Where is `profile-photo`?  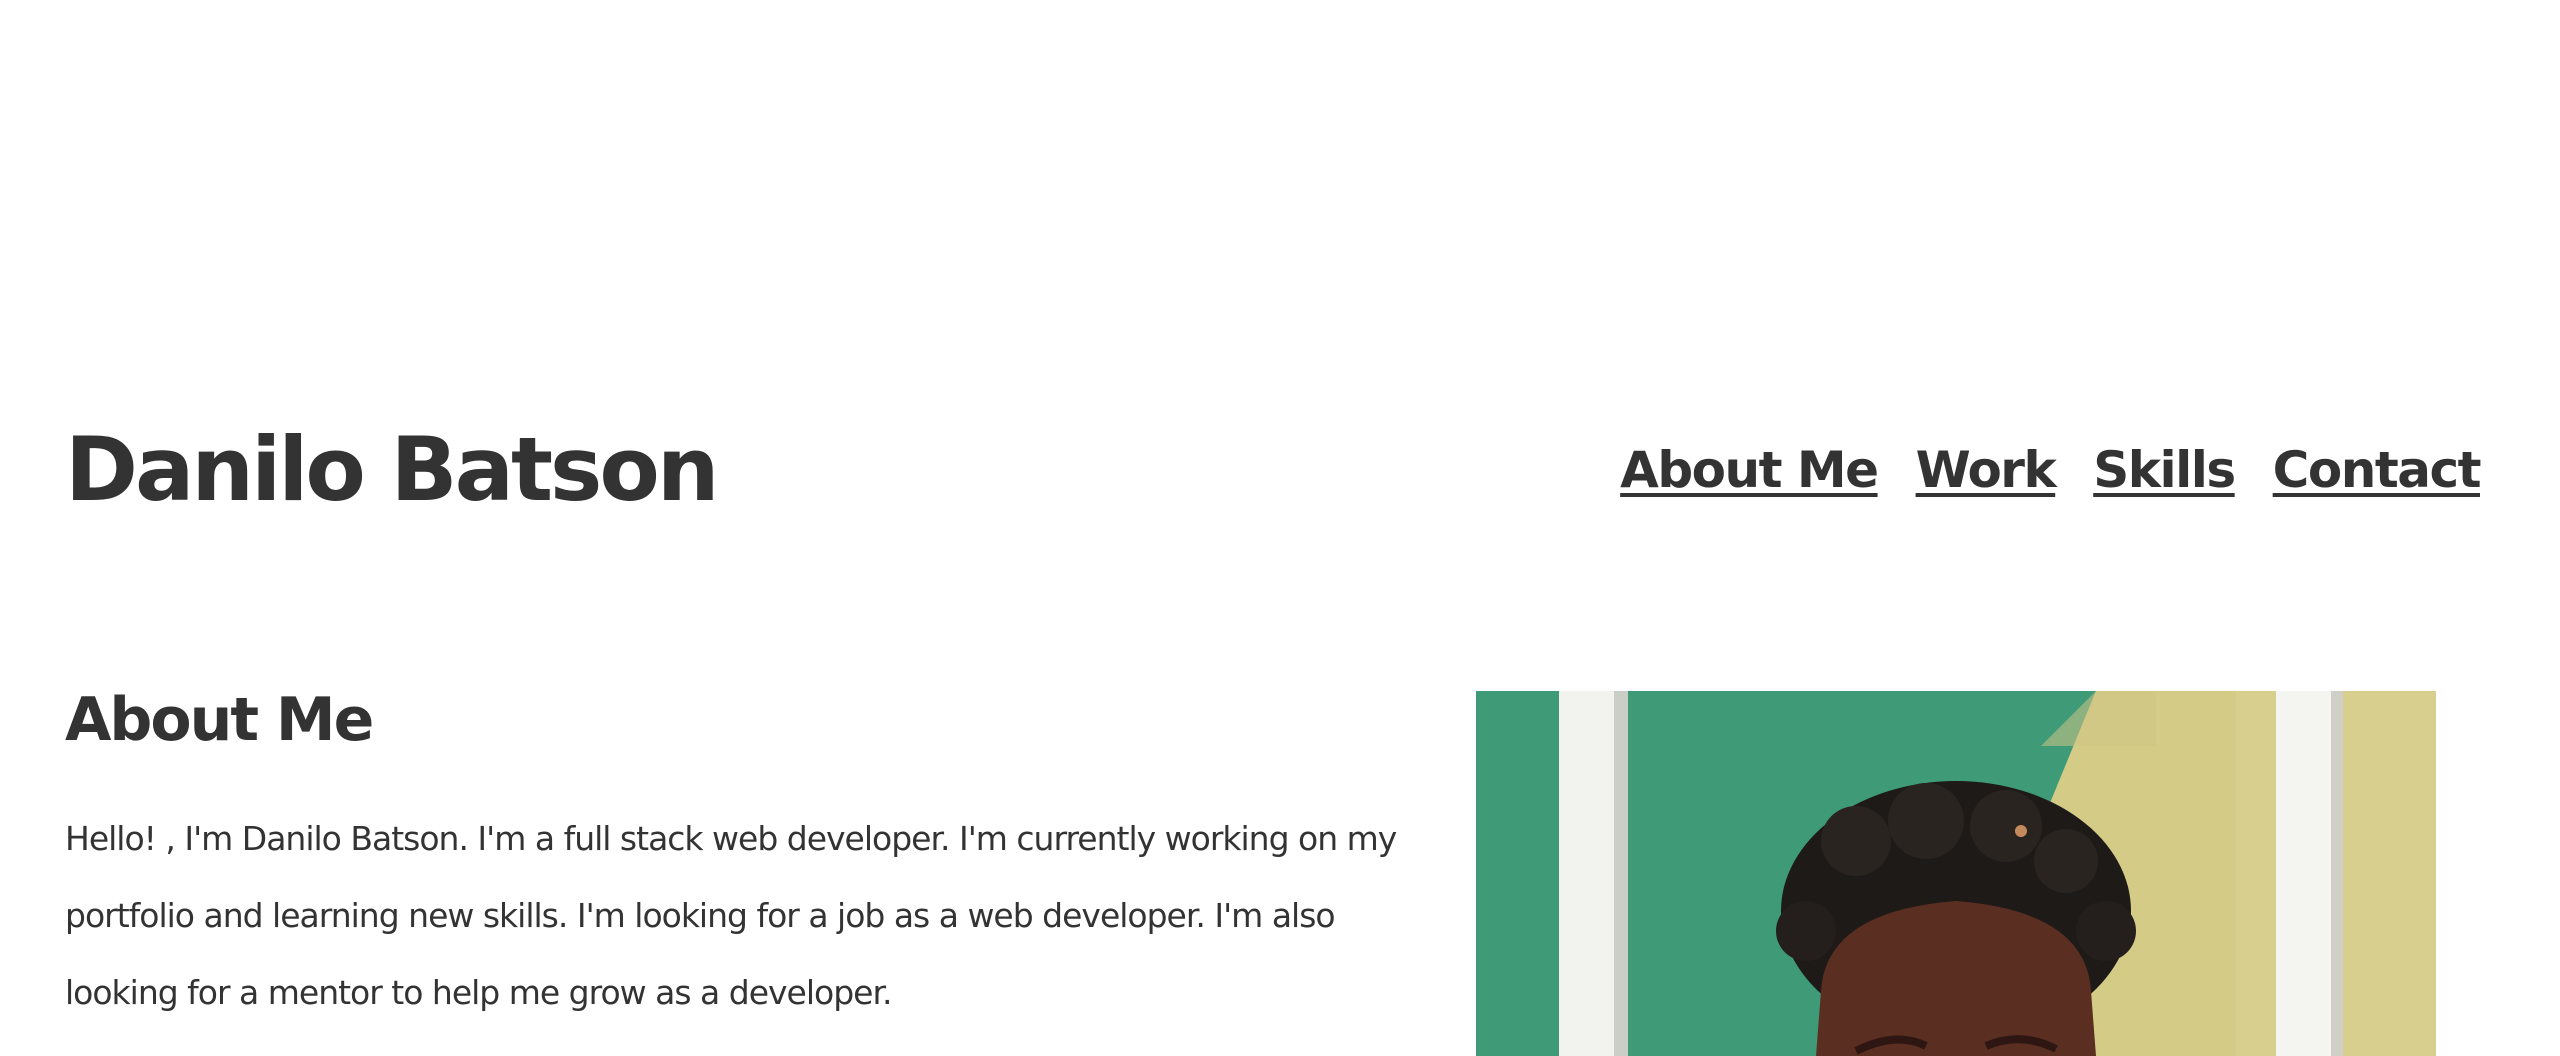 profile-photo is located at coordinates (1956, 873).